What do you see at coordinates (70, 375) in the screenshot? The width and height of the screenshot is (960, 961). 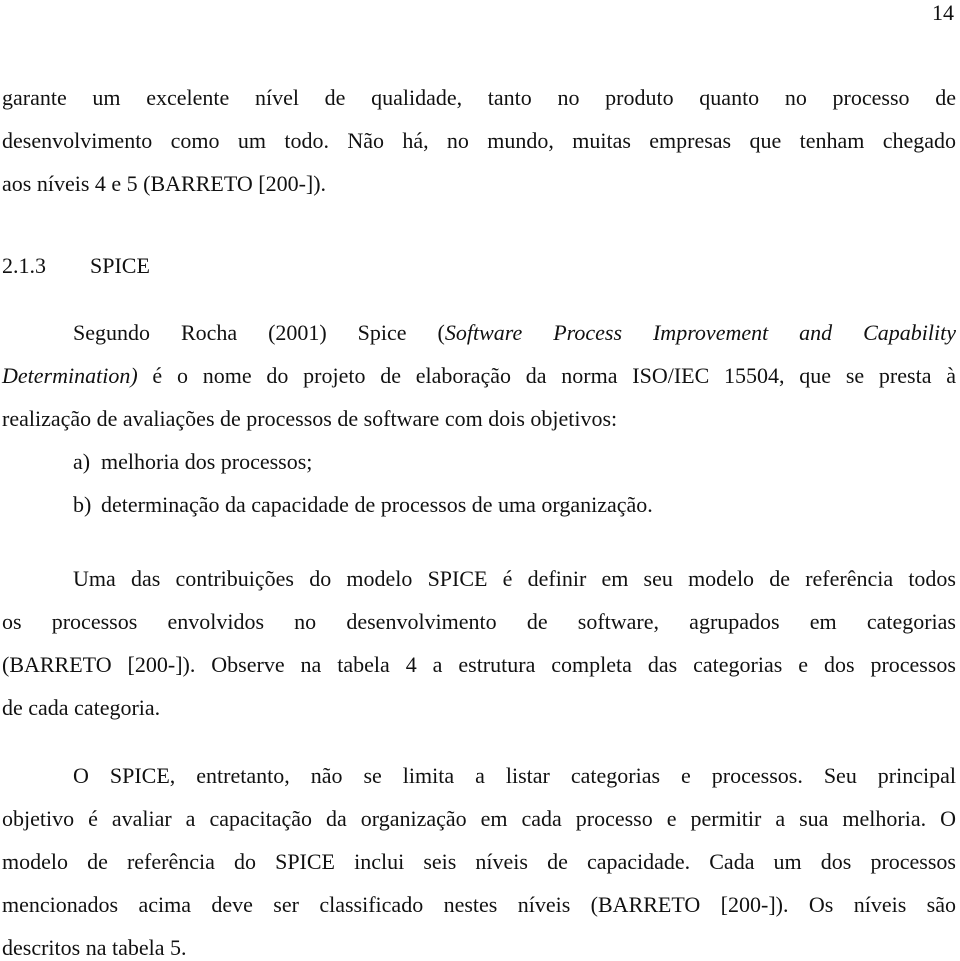 I see `italic-term: Determination)` at bounding box center [70, 375].